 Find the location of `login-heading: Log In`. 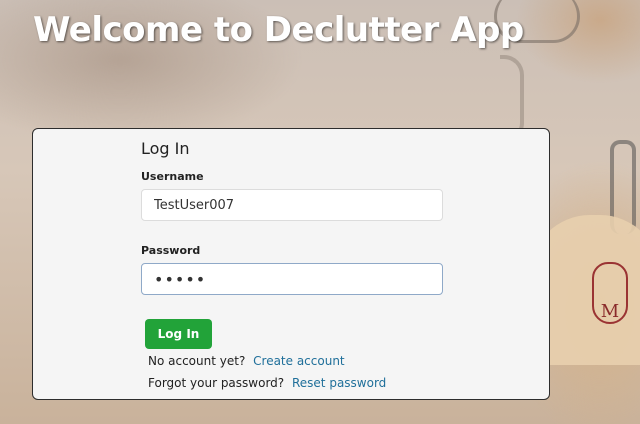

login-heading: Log In is located at coordinates (165, 148).